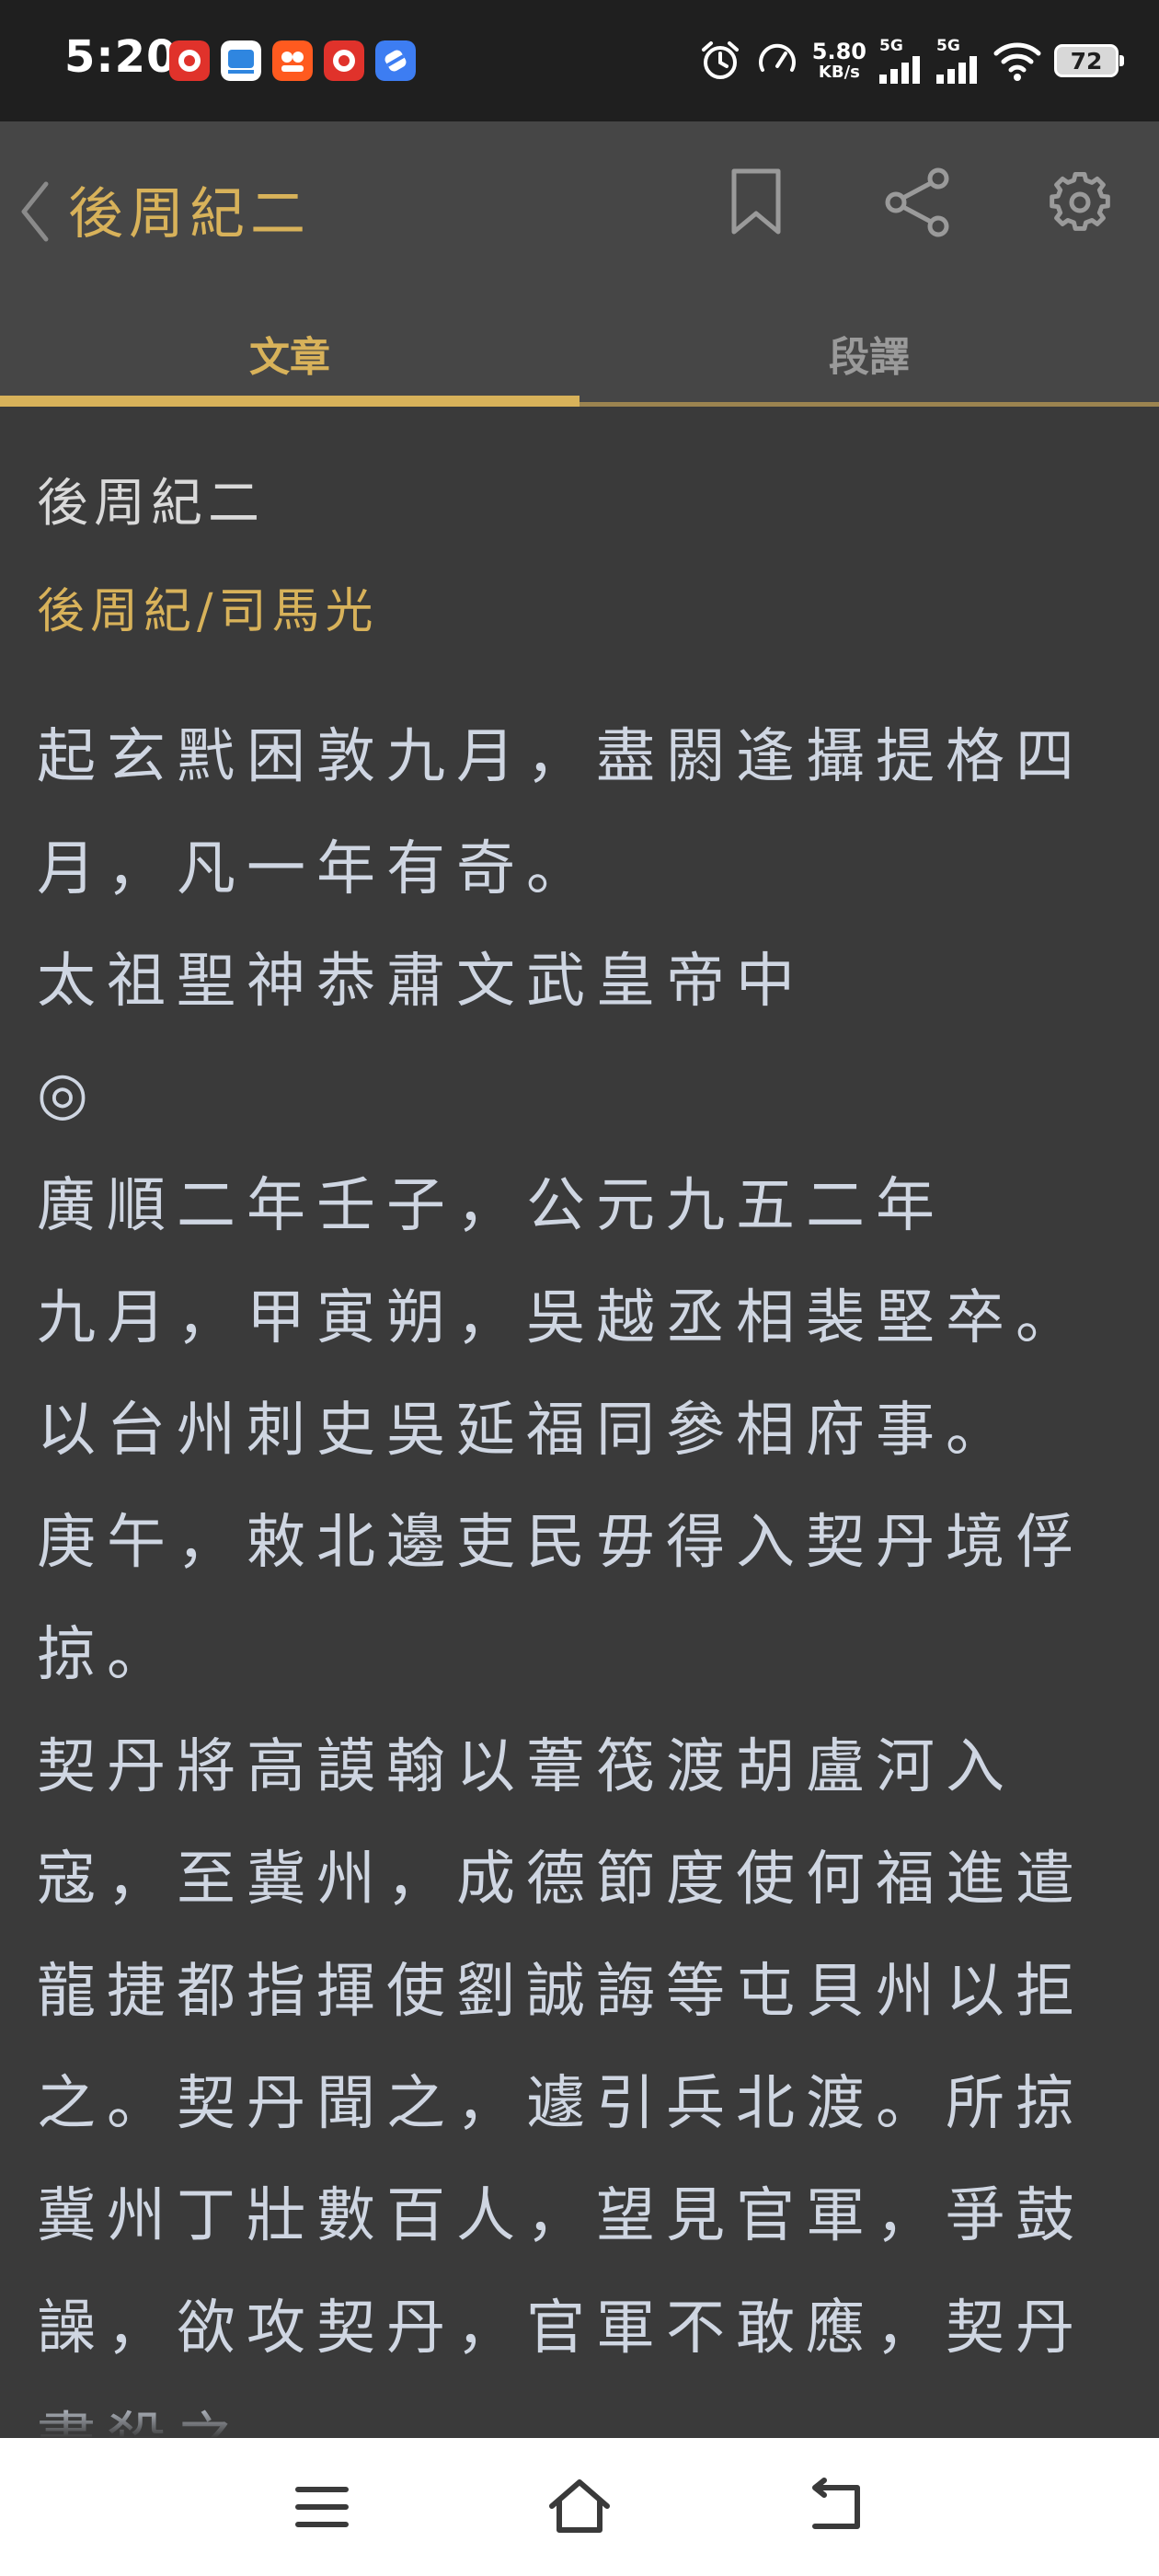 This screenshot has width=1159, height=2576. I want to click on notification-app-icons, so click(292, 60).